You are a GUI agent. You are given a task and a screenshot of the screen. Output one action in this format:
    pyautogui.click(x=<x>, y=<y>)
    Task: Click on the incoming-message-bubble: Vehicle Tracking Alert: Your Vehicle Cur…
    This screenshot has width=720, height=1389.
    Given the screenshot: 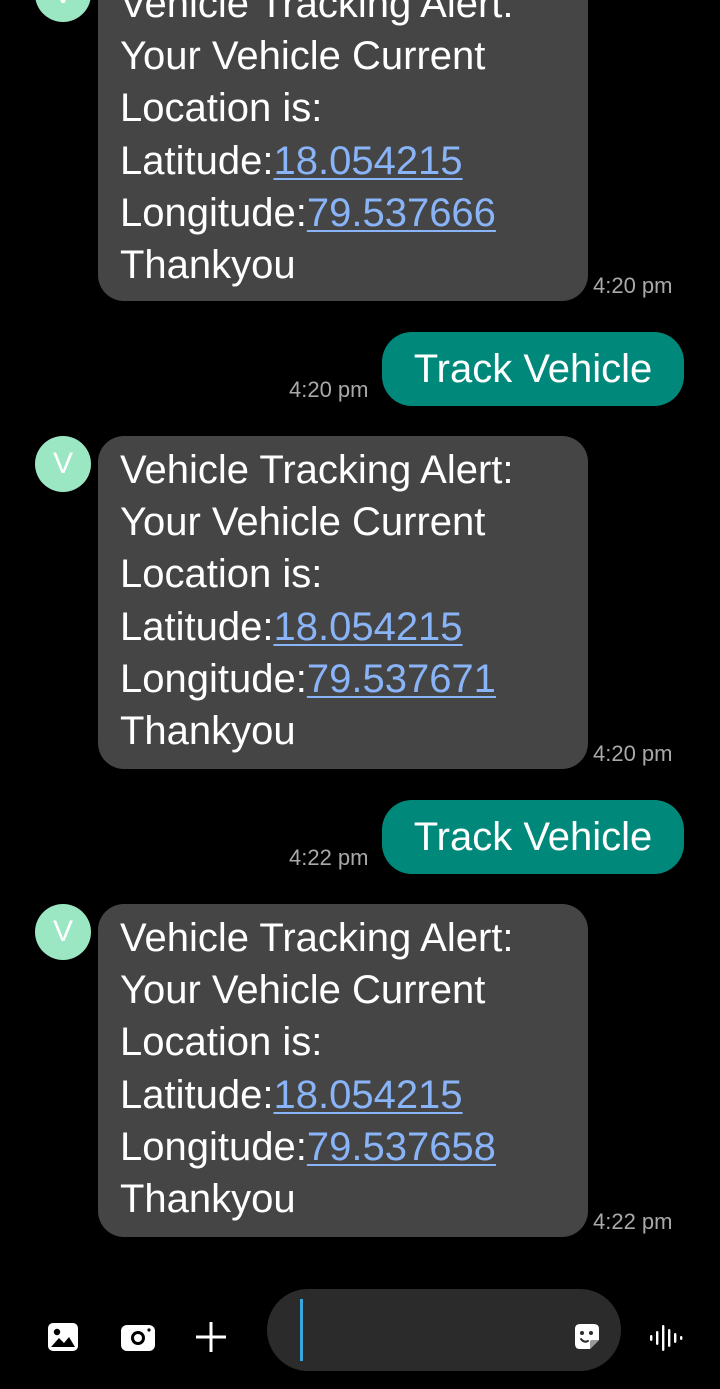 What is the action you would take?
    pyautogui.click(x=343, y=150)
    